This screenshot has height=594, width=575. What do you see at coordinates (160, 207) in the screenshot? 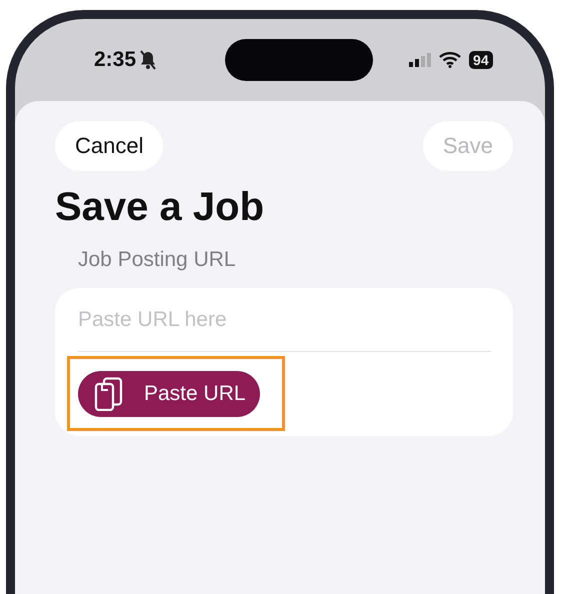
I see `page-title: Save a Job` at bounding box center [160, 207].